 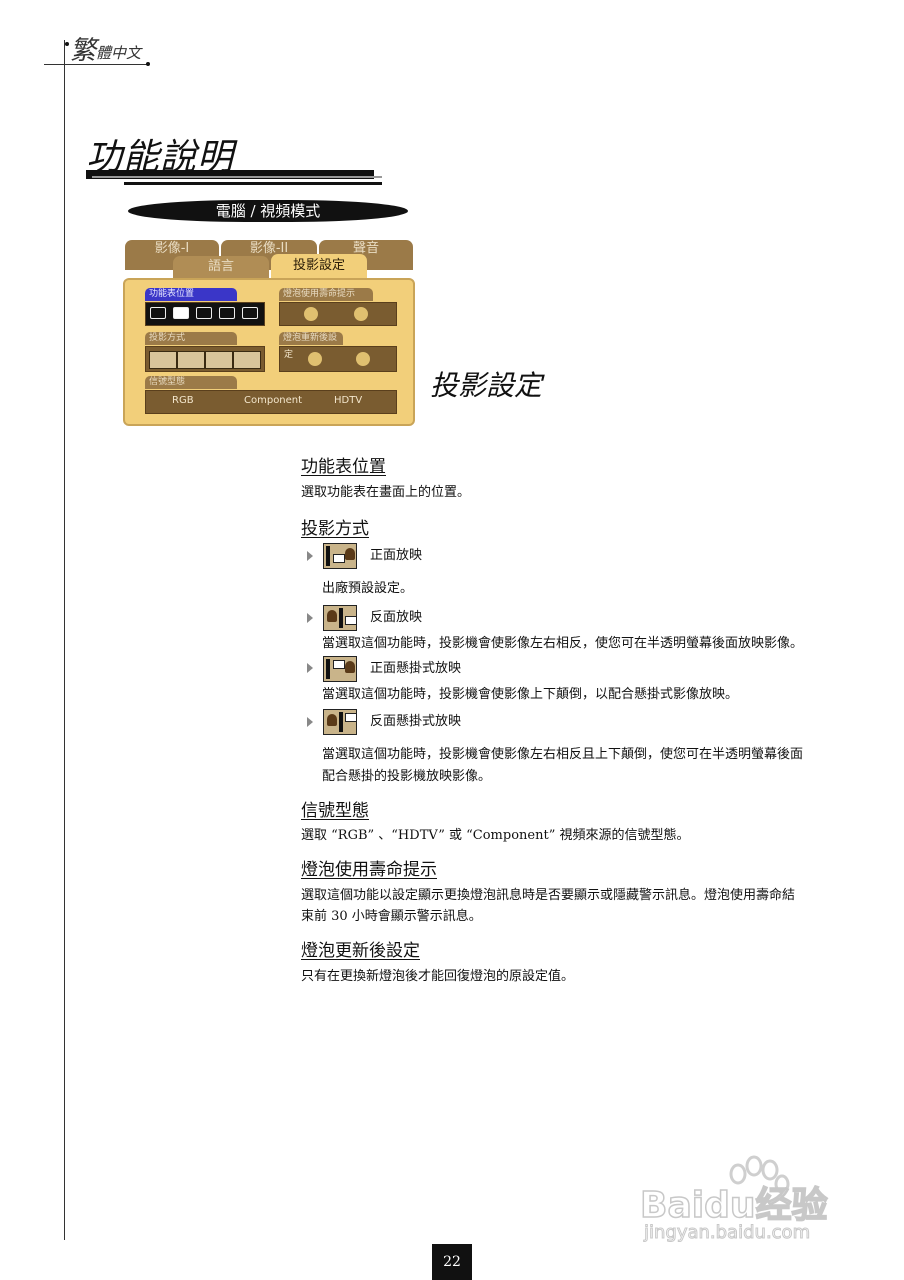 What do you see at coordinates (396, 555) in the screenshot?
I see `label-front-projection: 正面放映` at bounding box center [396, 555].